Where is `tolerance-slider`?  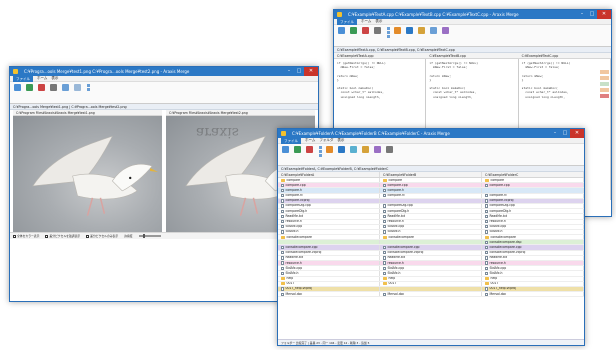
tolerance-slider is located at coordinates (149, 235).